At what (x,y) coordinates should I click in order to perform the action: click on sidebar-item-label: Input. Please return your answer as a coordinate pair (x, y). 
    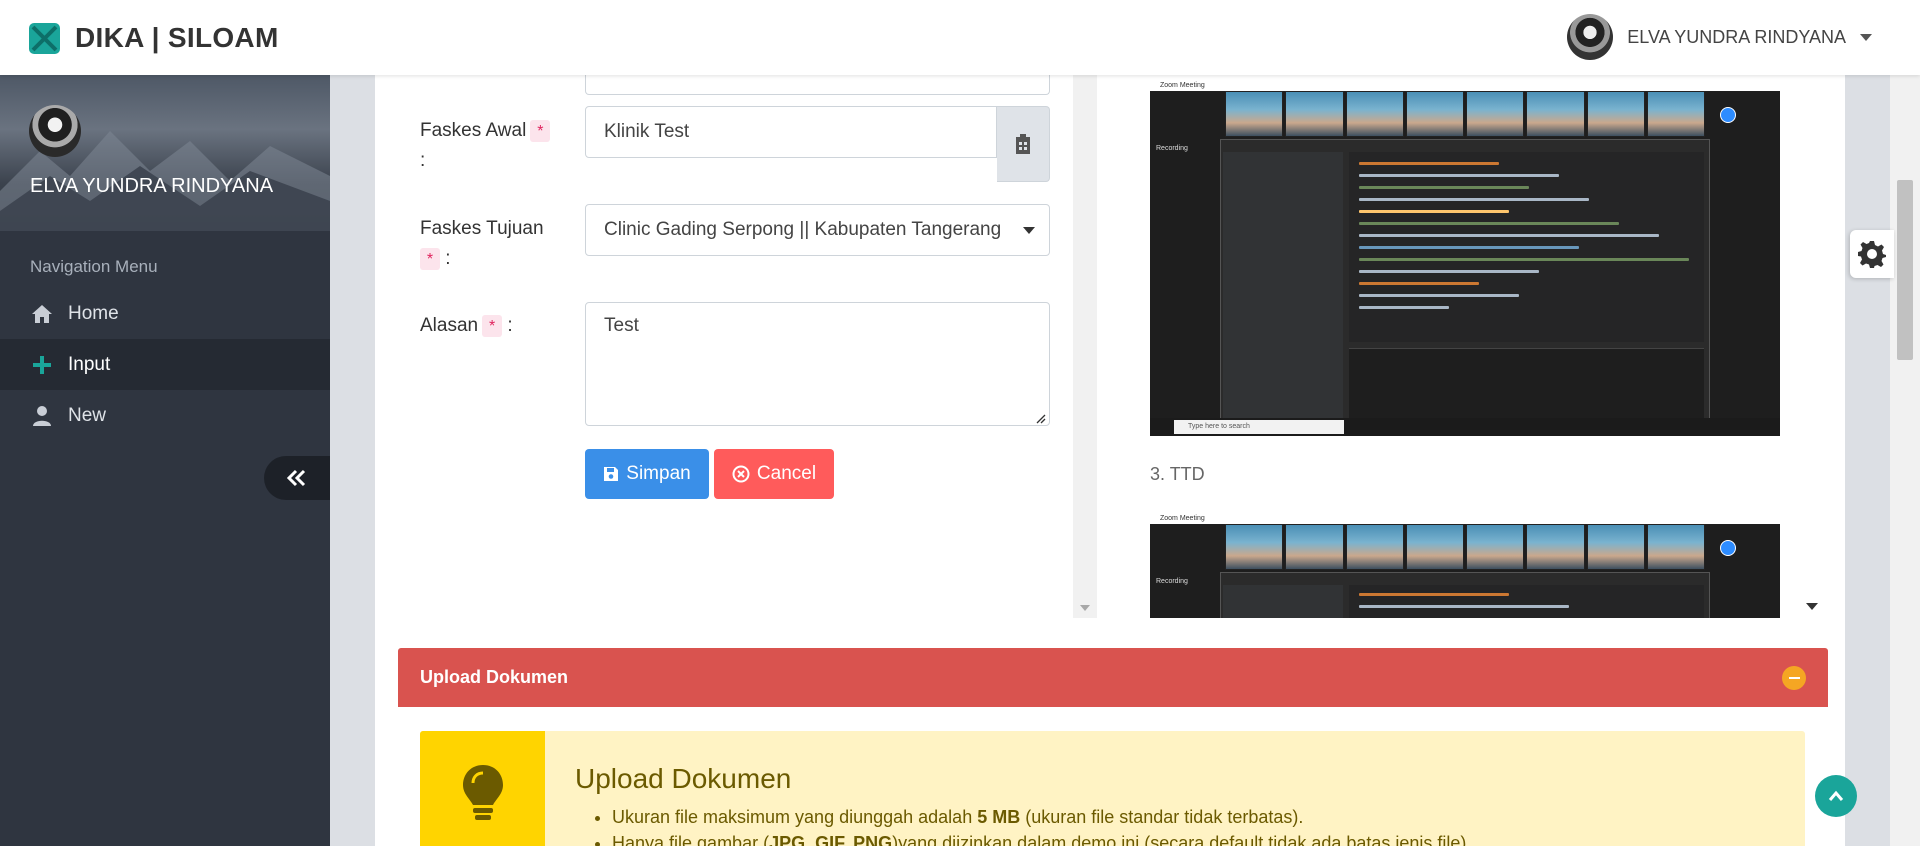
    Looking at the image, I should click on (89, 364).